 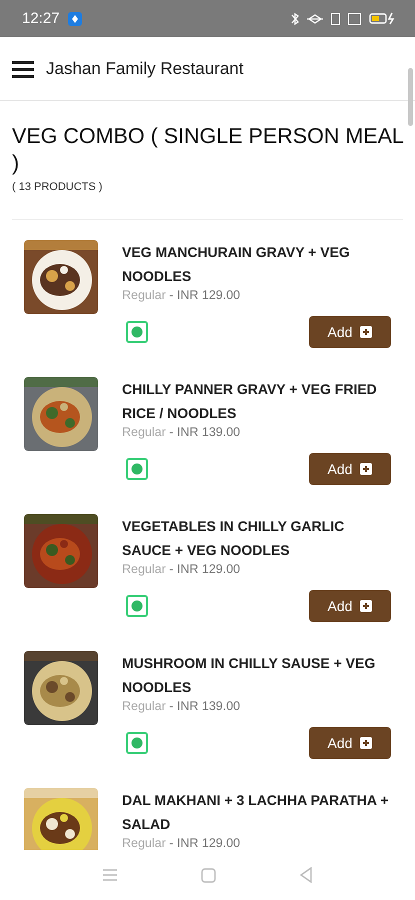 I want to click on bluetooth-icon, so click(x=295, y=19).